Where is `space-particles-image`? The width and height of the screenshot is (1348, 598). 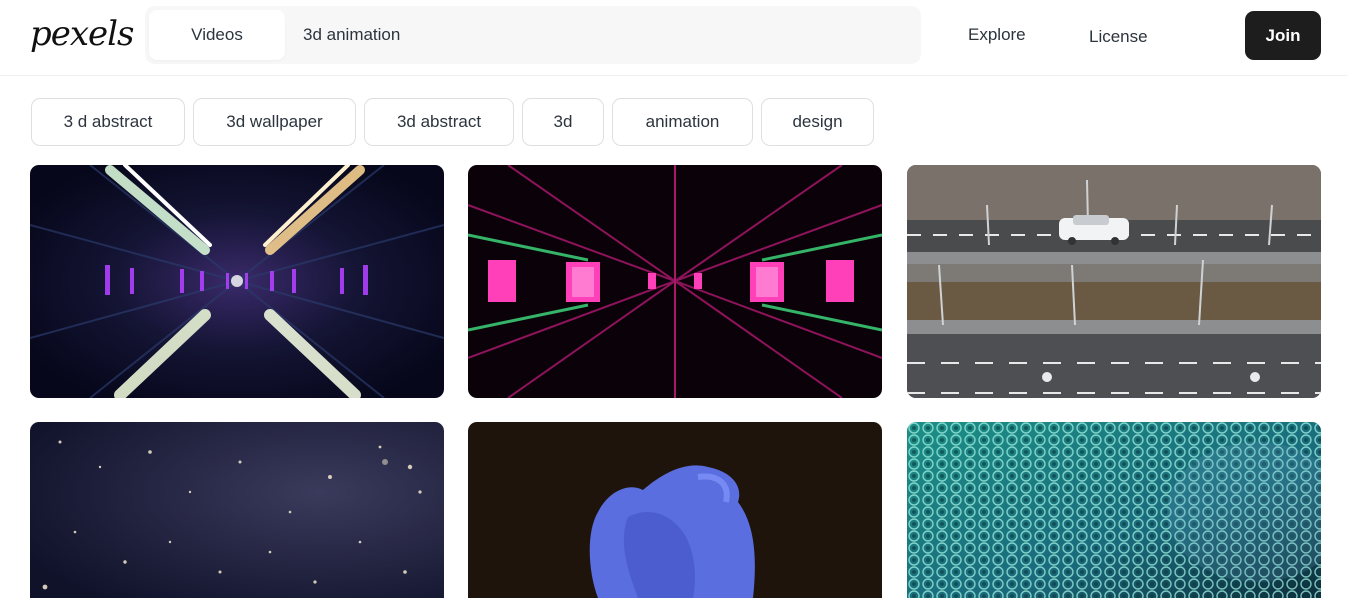
space-particles-image is located at coordinates (237, 510).